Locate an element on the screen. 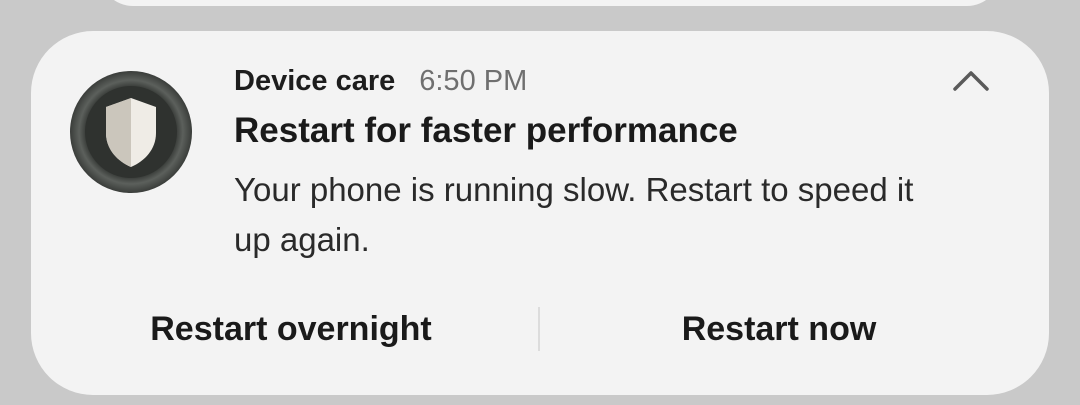  action-divider is located at coordinates (539, 329).